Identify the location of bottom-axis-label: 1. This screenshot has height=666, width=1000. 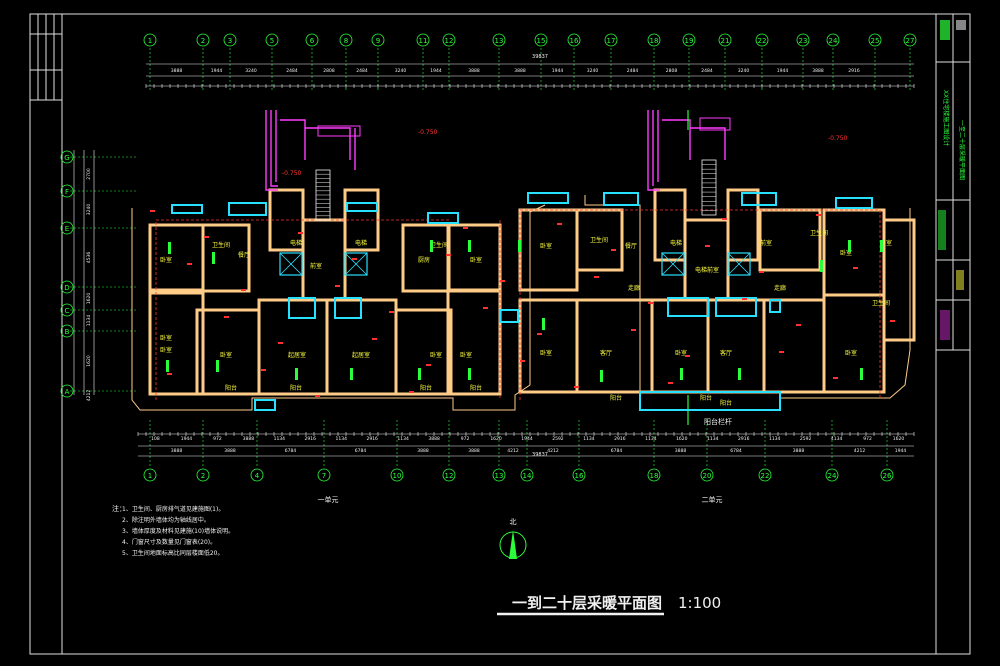
(150, 476).